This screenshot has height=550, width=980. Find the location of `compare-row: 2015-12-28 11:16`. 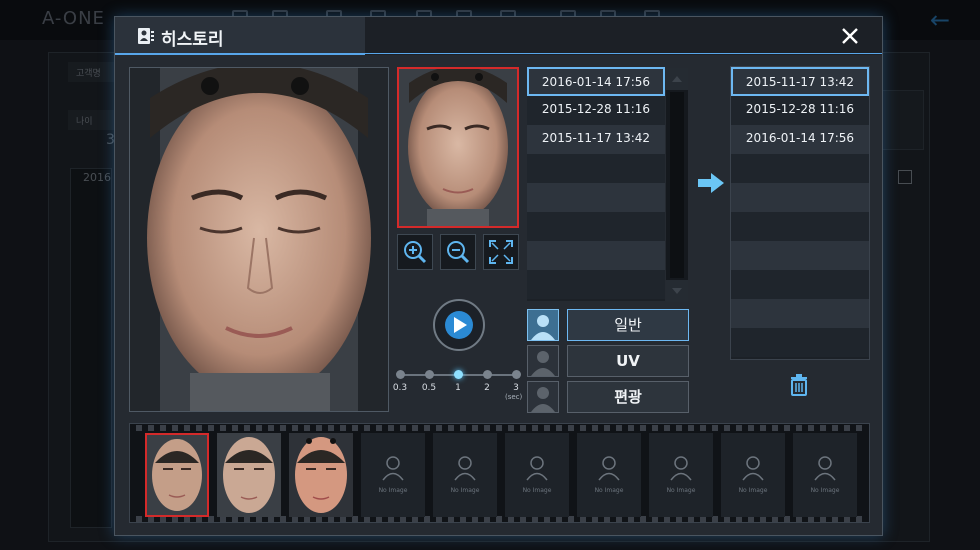

compare-row: 2015-12-28 11:16 is located at coordinates (800, 110).